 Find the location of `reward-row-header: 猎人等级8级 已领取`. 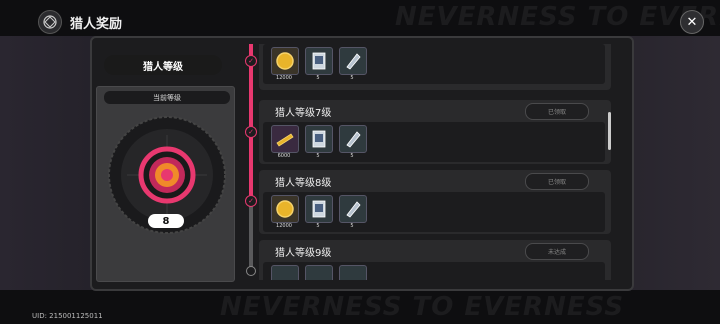

reward-row-header: 猎人等级8级 已领取 is located at coordinates (435, 181).